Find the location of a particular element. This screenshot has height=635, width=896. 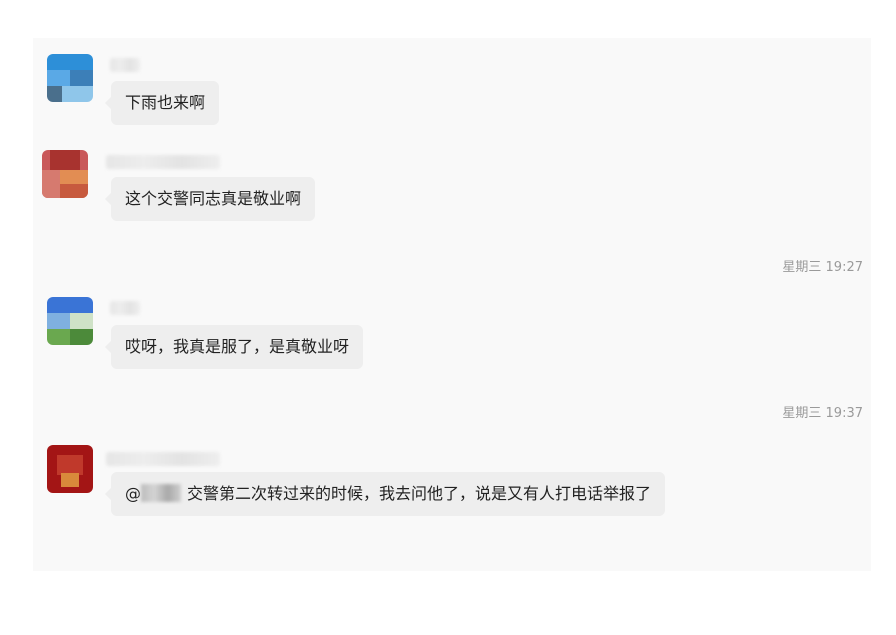

message-bubble: 哎呀，我真是服了，是真敬业呀 is located at coordinates (234, 347).